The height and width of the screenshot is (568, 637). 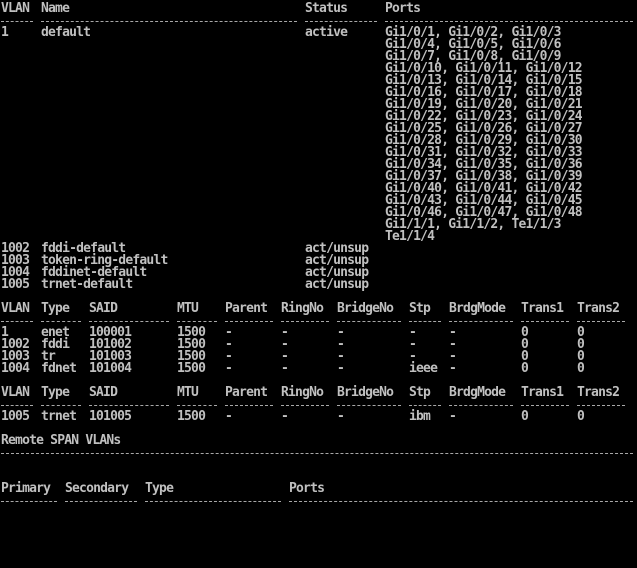 What do you see at coordinates (26, 488) in the screenshot?
I see `col-header: Primary` at bounding box center [26, 488].